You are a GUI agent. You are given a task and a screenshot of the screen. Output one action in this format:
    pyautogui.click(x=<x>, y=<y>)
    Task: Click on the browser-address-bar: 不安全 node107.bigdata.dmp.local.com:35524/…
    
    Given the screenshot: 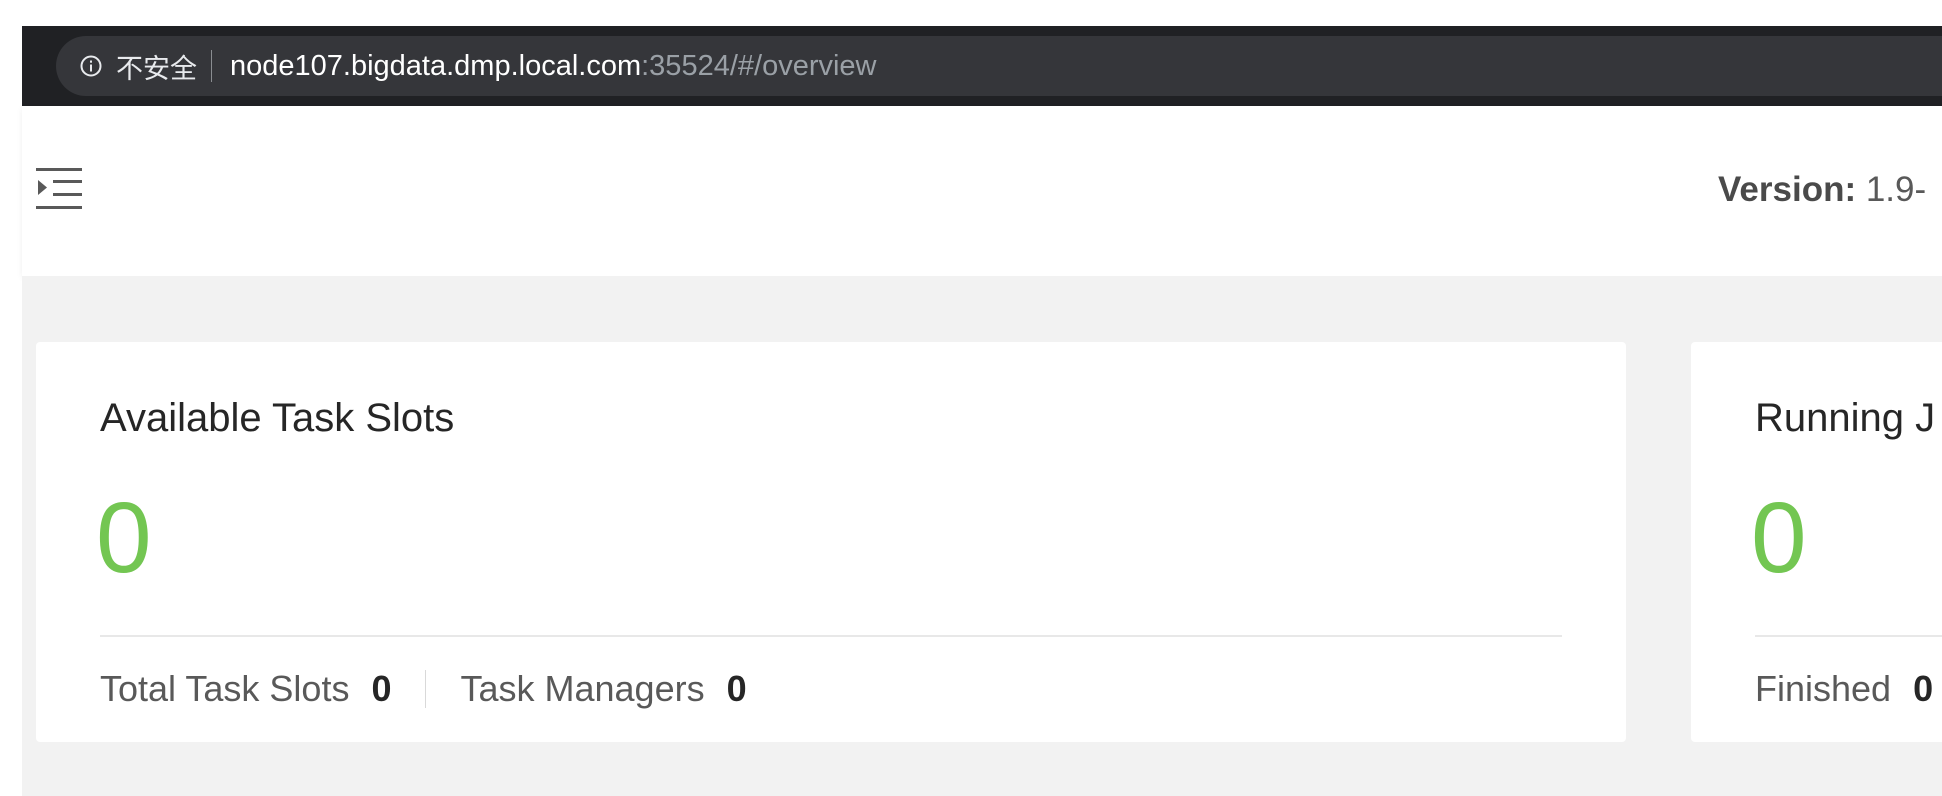 What is the action you would take?
    pyautogui.click(x=982, y=66)
    